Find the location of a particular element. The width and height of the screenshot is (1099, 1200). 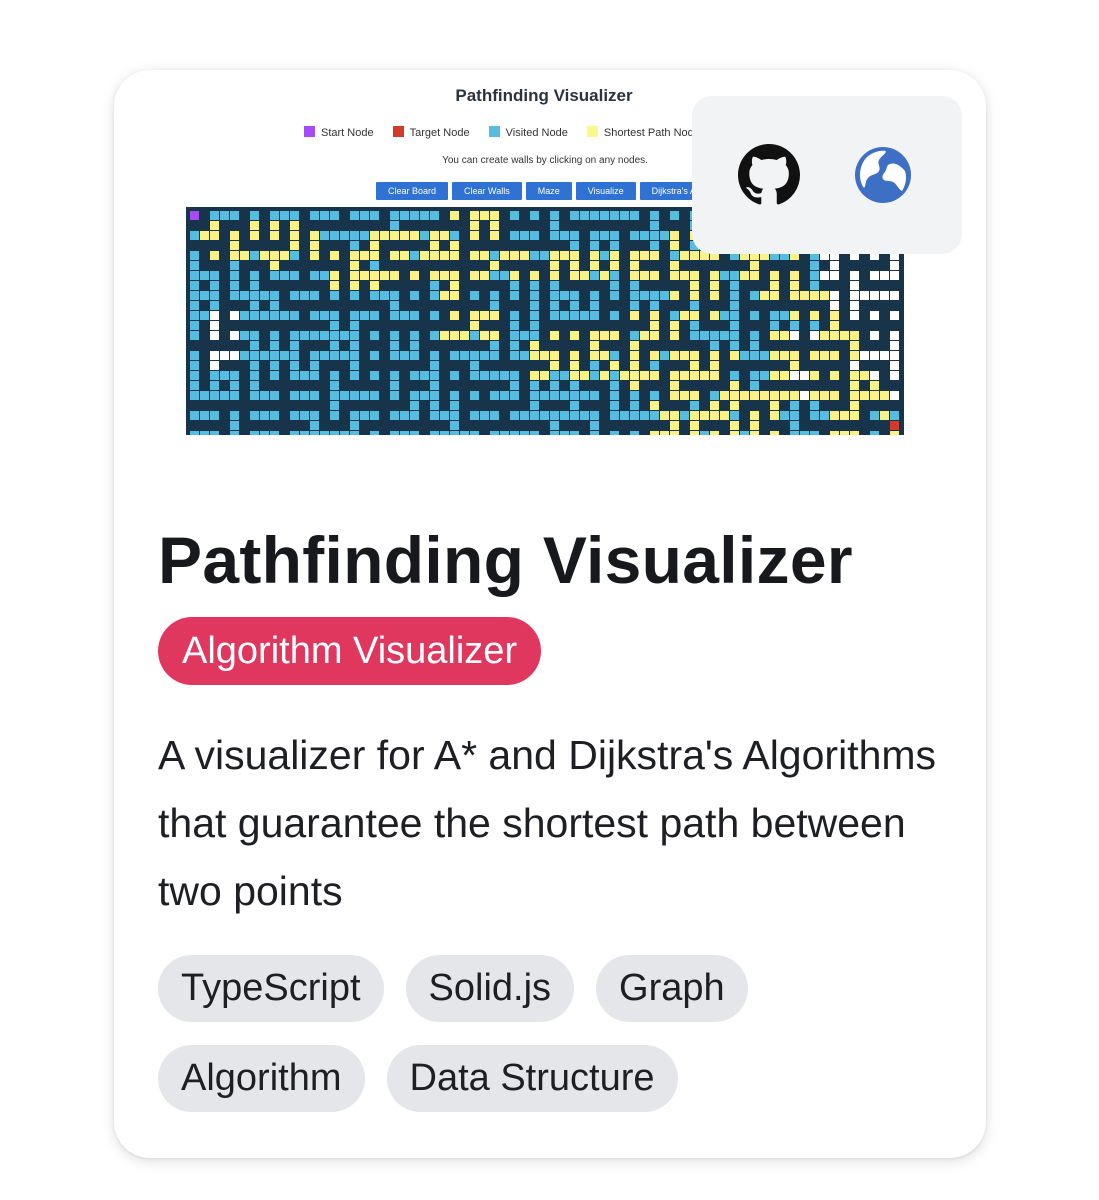

github-icon is located at coordinates (769, 174).